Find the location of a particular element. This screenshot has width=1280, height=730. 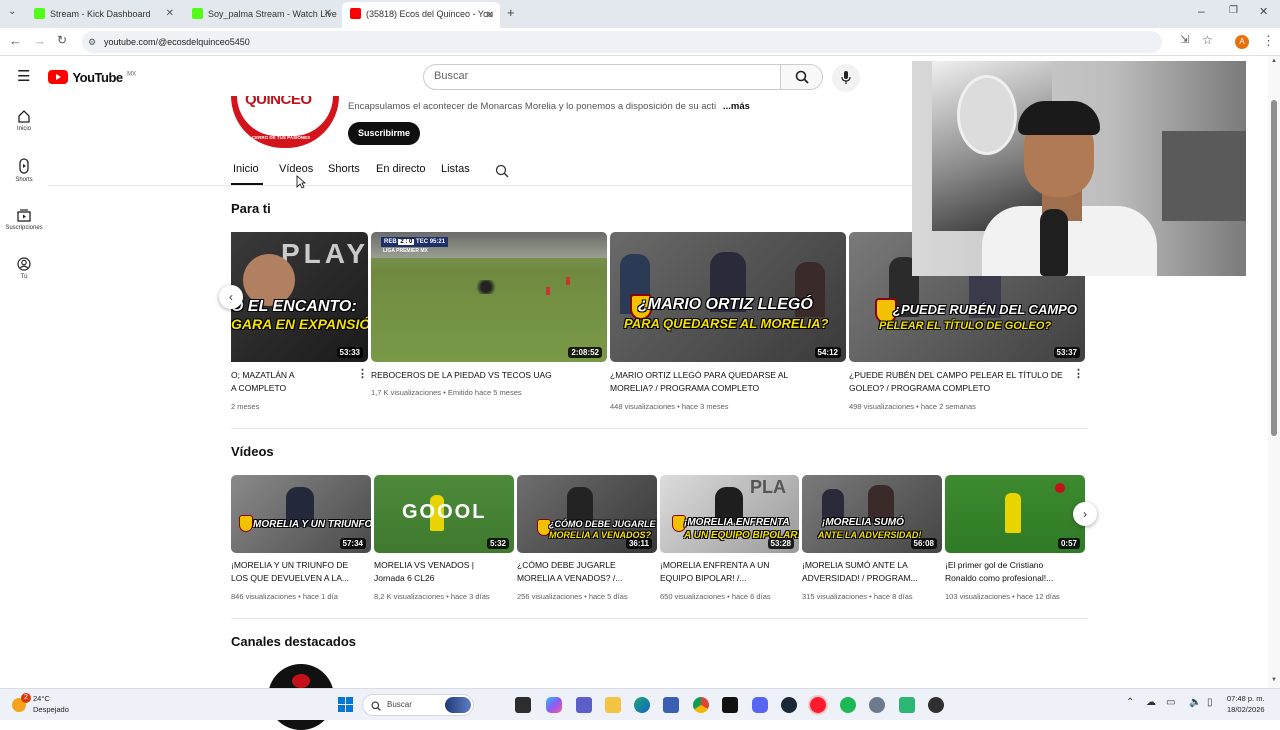

clock-time: 07:48 p. m. is located at coordinates (1246, 698).